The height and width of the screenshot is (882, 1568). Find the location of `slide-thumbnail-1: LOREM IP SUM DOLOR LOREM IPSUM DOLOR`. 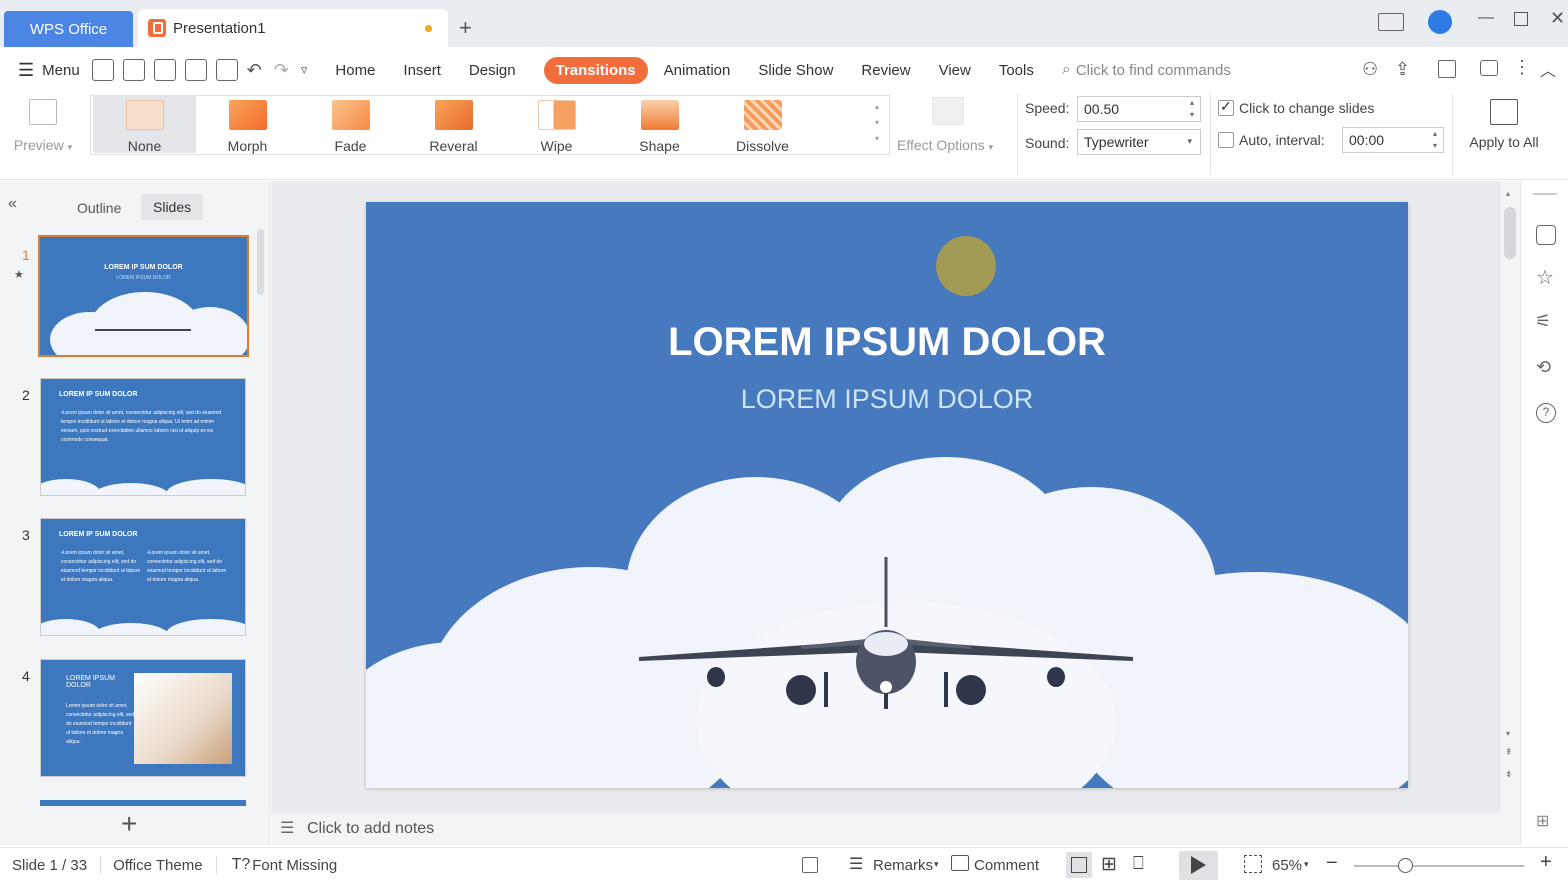

slide-thumbnail-1: LOREM IP SUM DOLOR LOREM IPSUM DOLOR is located at coordinates (143, 296).